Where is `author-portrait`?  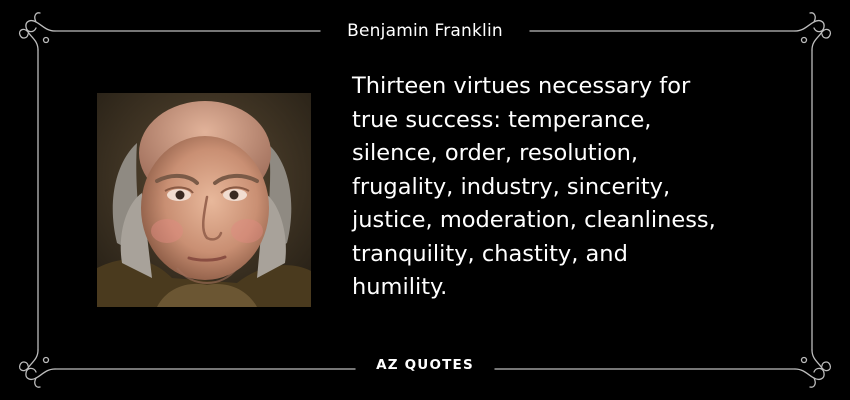 author-portrait is located at coordinates (204, 200).